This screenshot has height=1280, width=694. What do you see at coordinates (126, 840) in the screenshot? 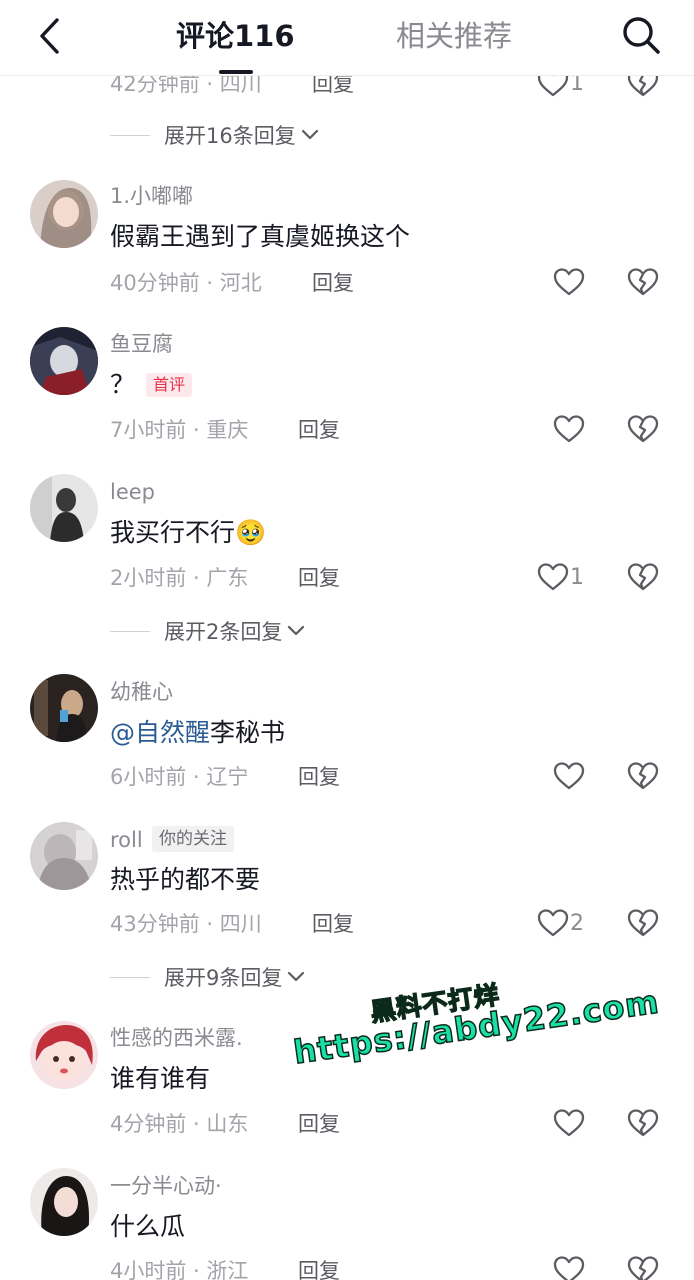
I see `comment-username: roll` at bounding box center [126, 840].